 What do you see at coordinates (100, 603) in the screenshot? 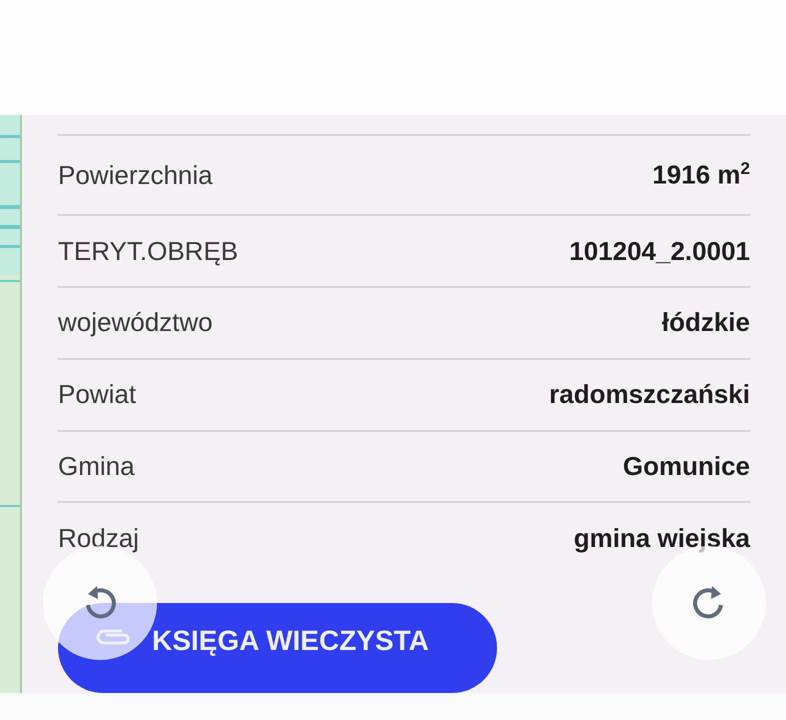
I see `rotate-left-icon` at bounding box center [100, 603].